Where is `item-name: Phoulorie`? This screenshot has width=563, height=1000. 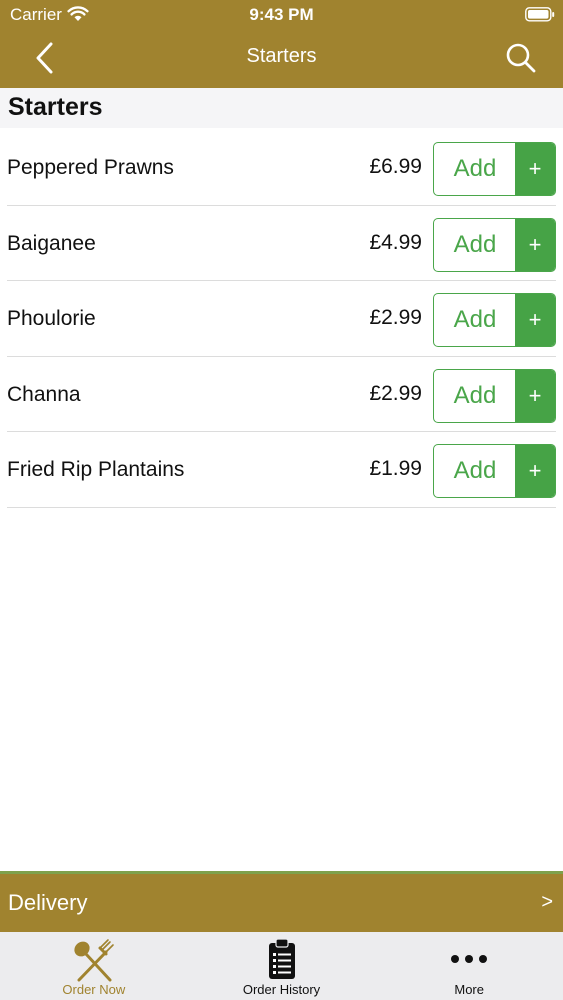 item-name: Phoulorie is located at coordinates (51, 319).